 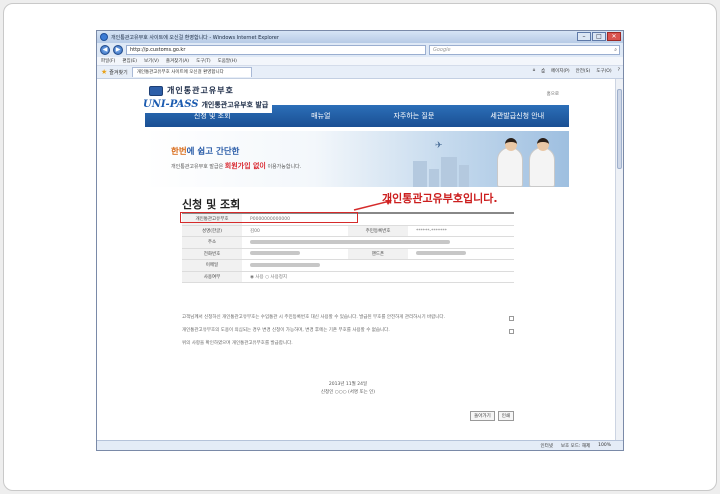 What do you see at coordinates (212, 276) in the screenshot?
I see `row-label: 사용여부` at bounding box center [212, 276].